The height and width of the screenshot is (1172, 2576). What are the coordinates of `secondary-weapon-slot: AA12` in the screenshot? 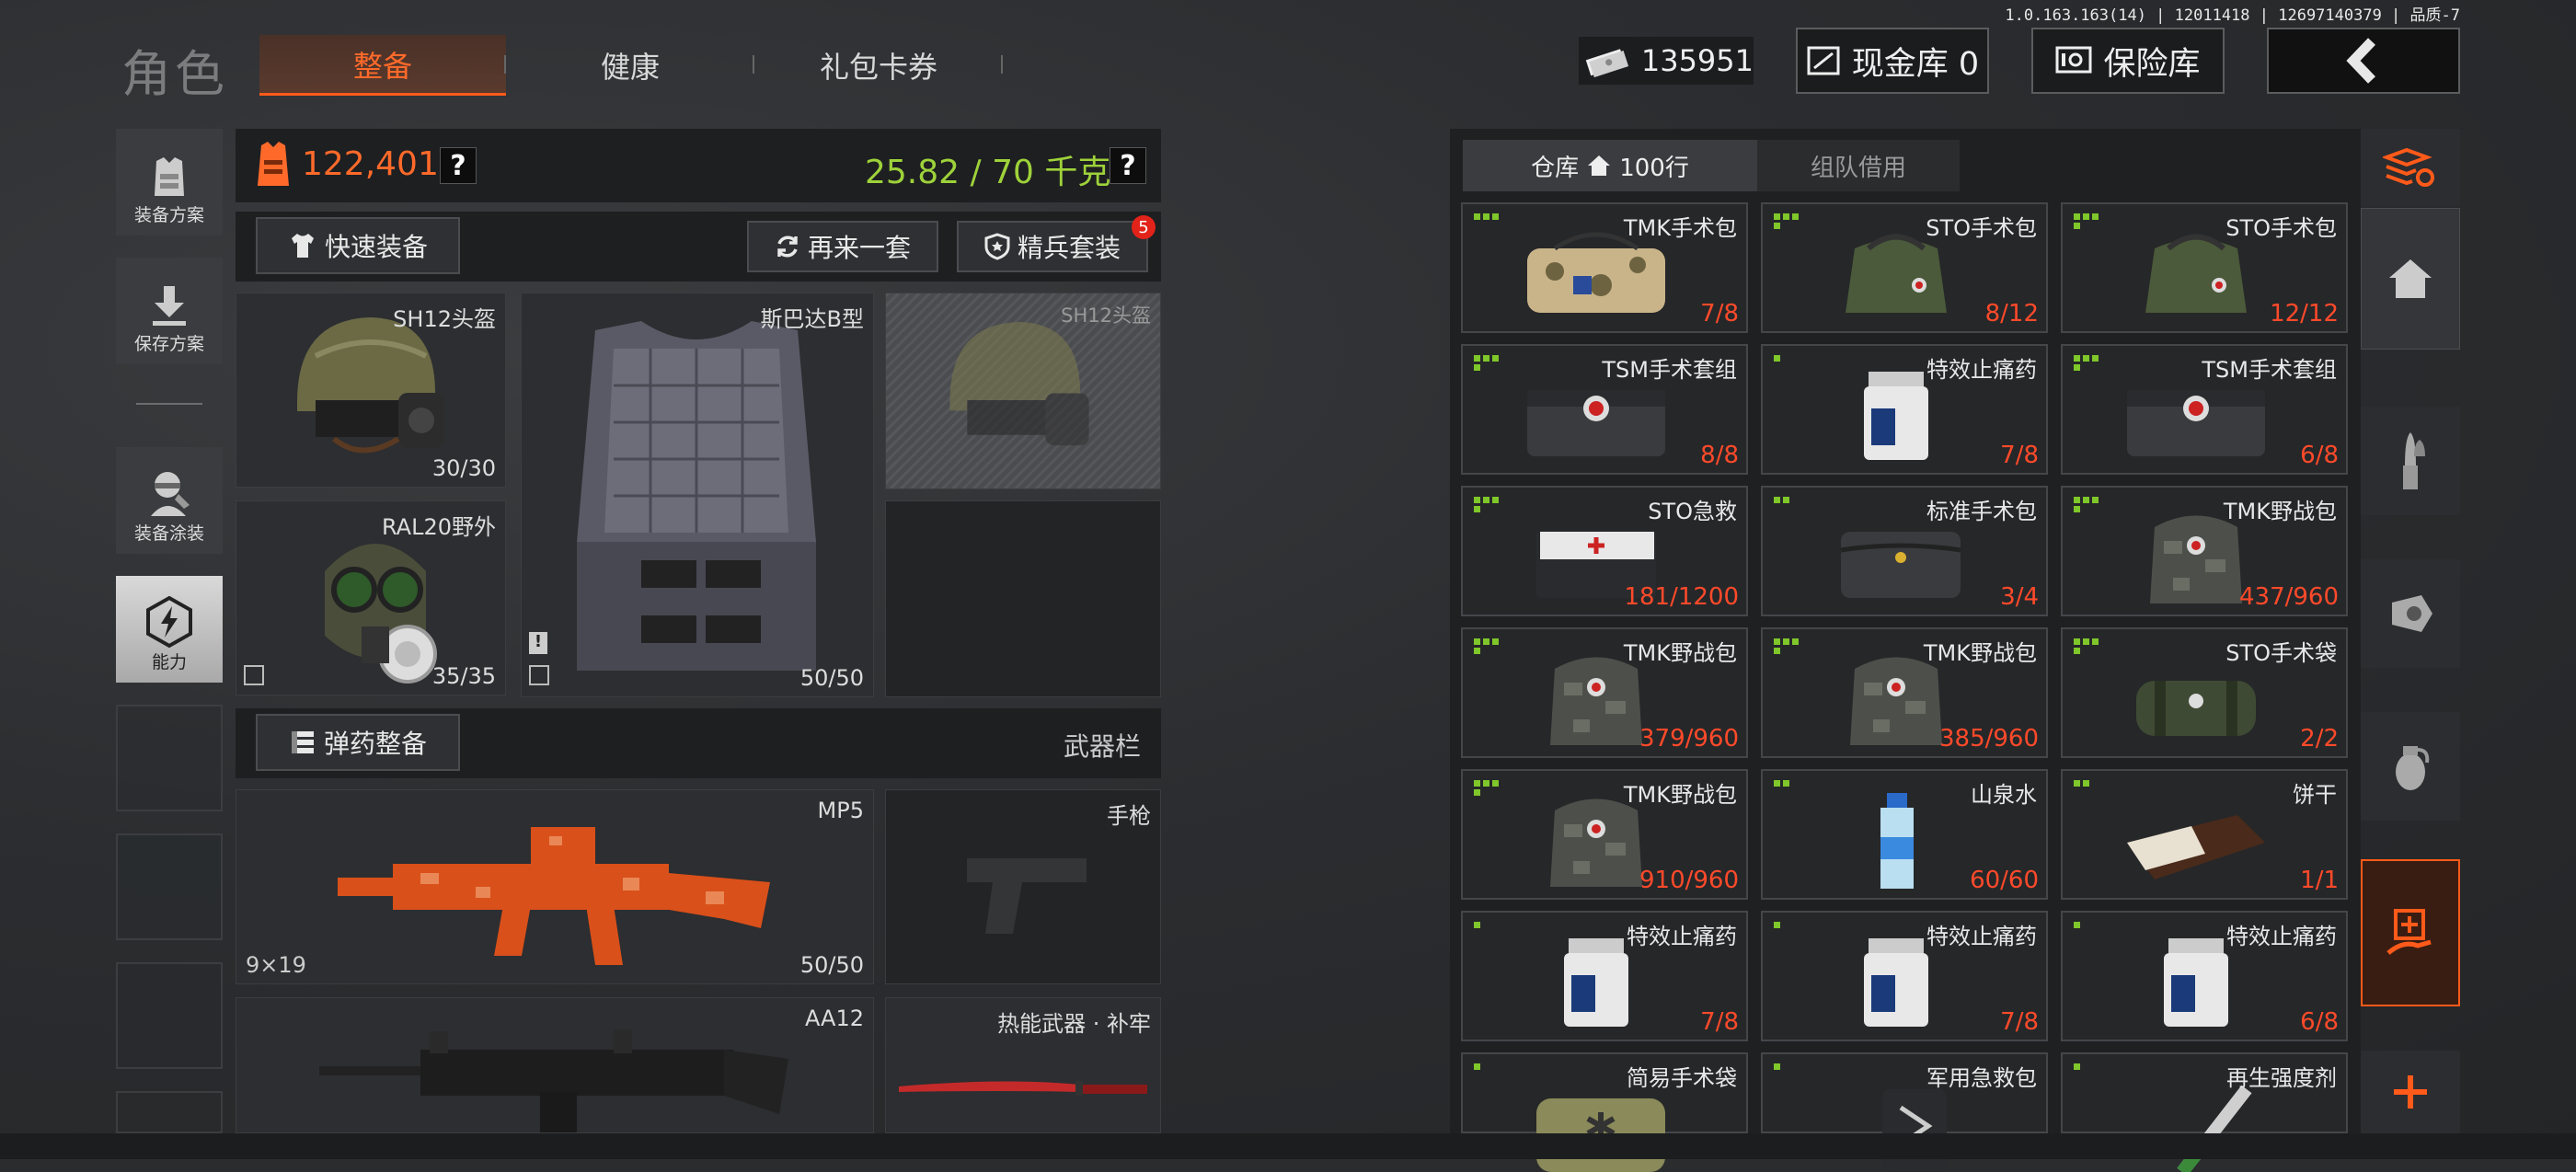 It's located at (555, 1065).